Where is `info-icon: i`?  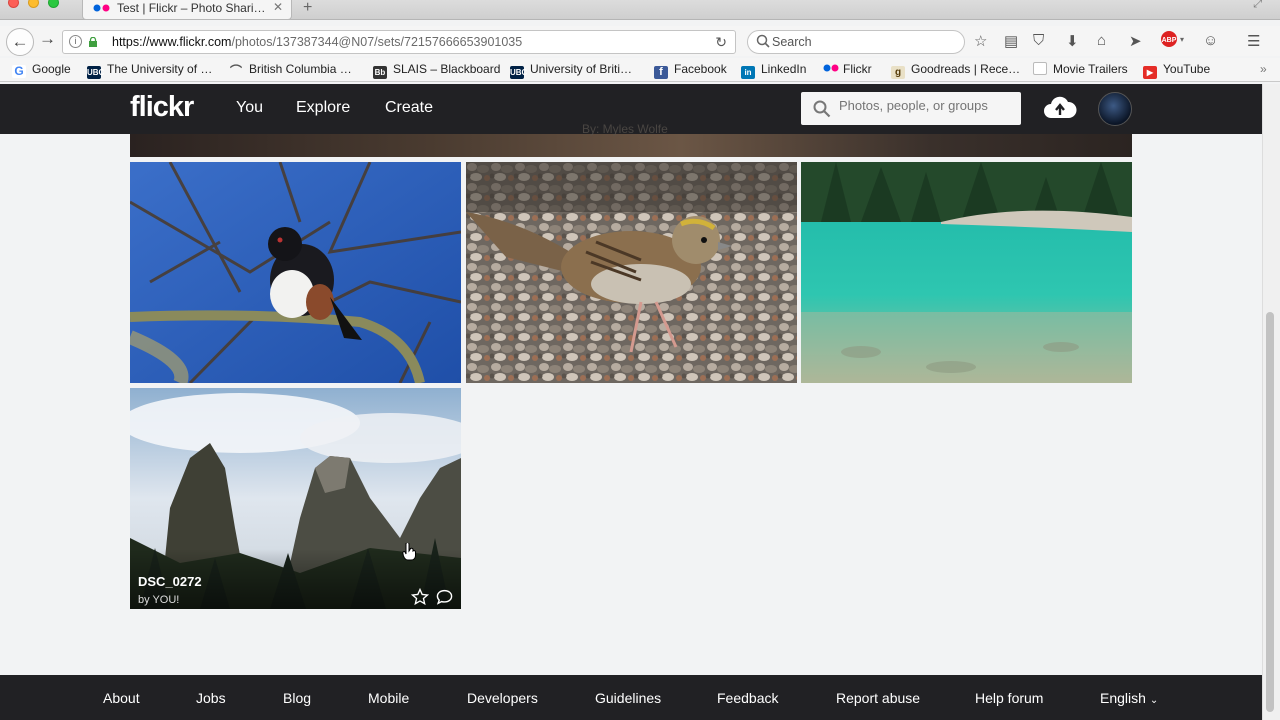 info-icon: i is located at coordinates (75, 41).